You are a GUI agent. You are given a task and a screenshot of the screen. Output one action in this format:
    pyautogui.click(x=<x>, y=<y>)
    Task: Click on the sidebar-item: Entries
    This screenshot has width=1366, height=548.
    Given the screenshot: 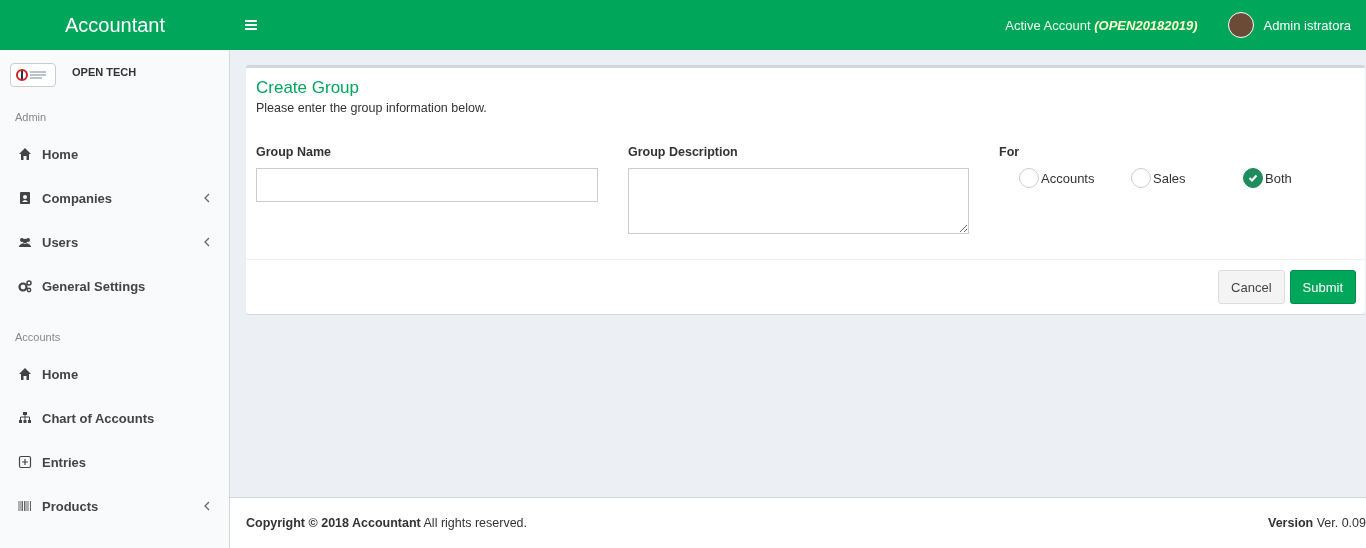 What is the action you would take?
    pyautogui.click(x=114, y=462)
    